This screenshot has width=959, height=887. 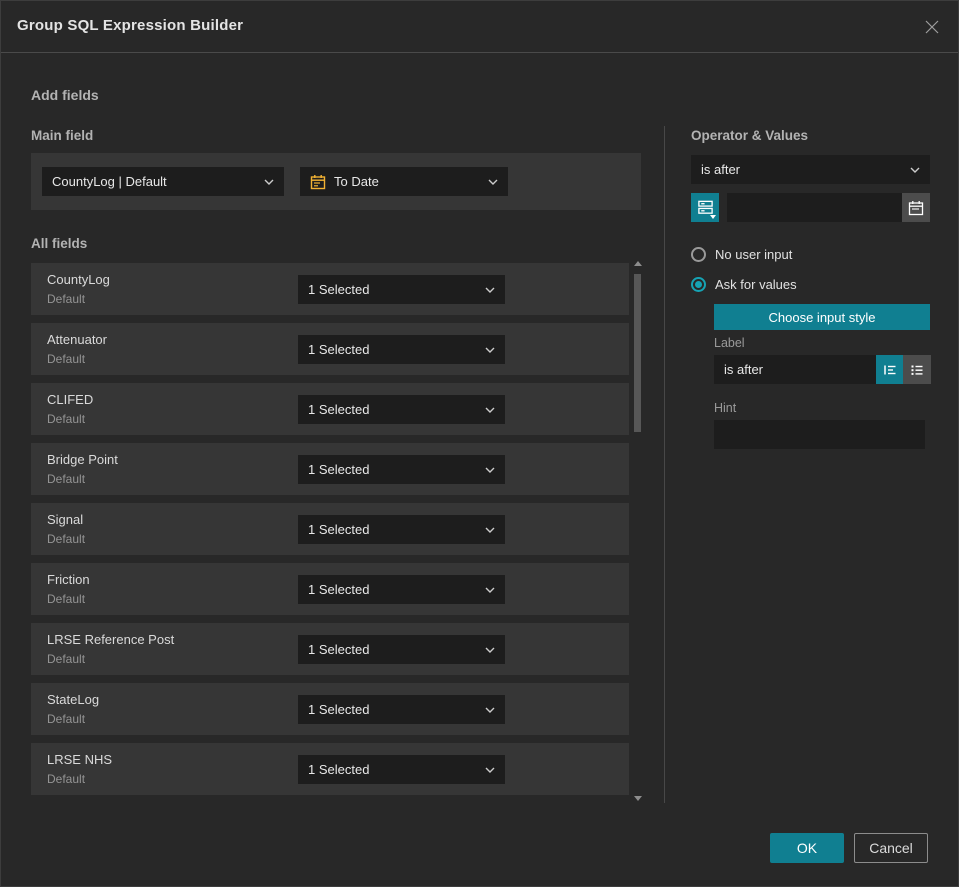 I want to click on list-scrollbar, so click(x=637, y=531).